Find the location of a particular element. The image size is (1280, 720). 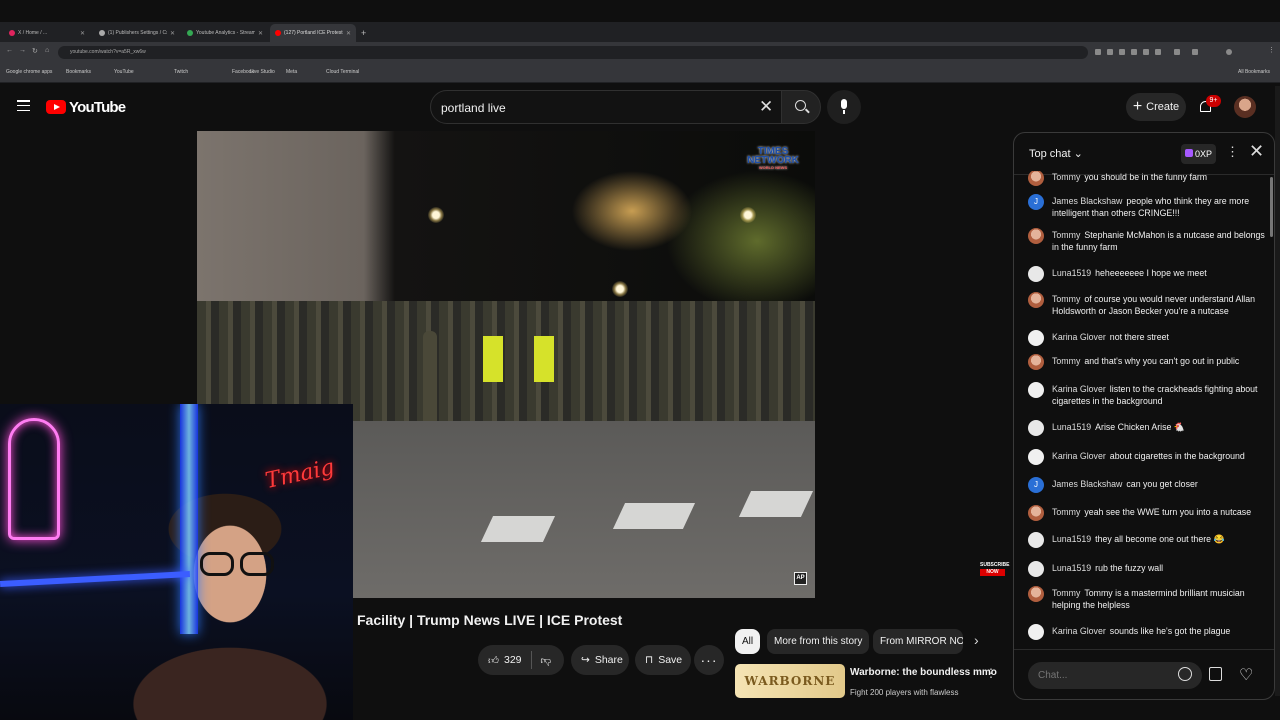

back-icon: ← is located at coordinates (9, 50).